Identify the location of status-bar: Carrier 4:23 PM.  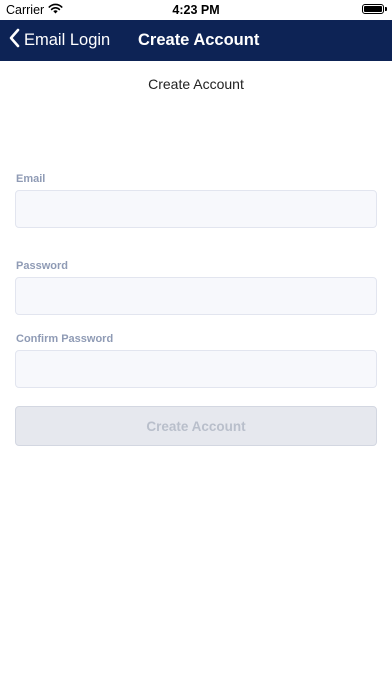
(196, 10).